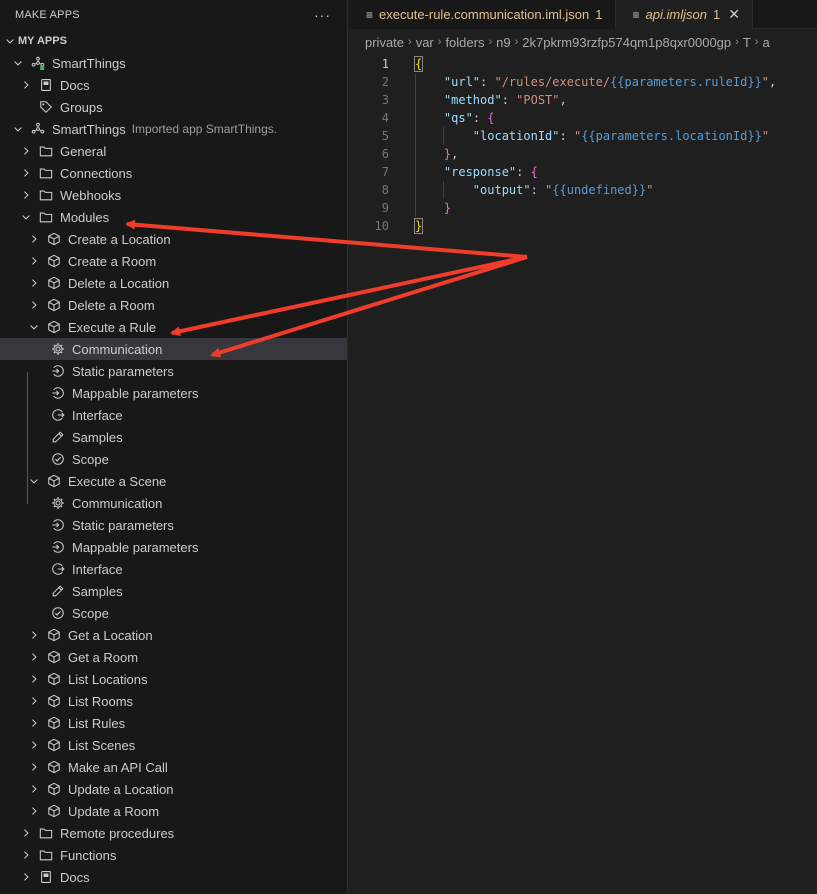 Image resolution: width=817 pixels, height=894 pixels. What do you see at coordinates (173, 305) in the screenshot?
I see `tree-item: Delete a Room` at bounding box center [173, 305].